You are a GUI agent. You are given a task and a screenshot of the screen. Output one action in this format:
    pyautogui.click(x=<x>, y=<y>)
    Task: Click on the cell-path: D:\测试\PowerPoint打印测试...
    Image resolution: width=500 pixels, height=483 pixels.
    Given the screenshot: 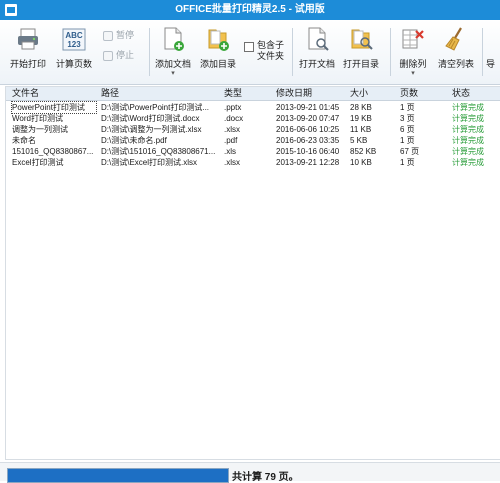 What is the action you would take?
    pyautogui.click(x=155, y=107)
    